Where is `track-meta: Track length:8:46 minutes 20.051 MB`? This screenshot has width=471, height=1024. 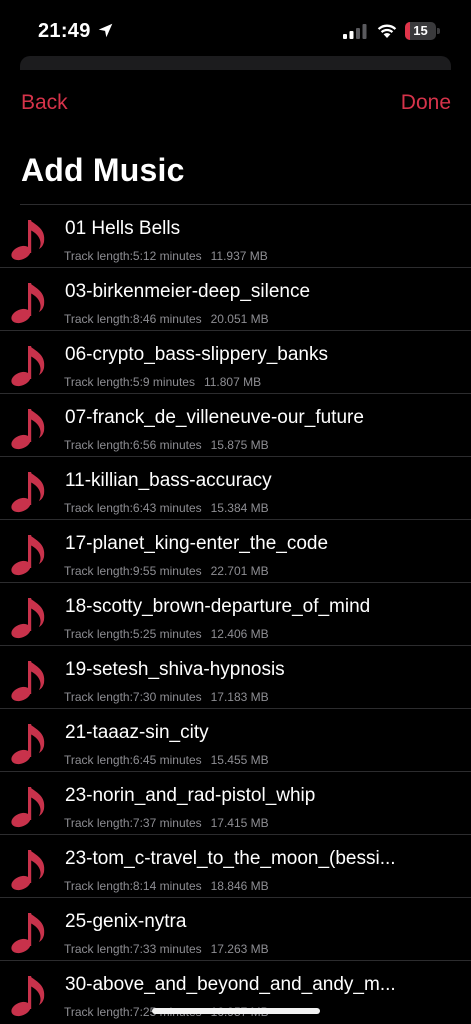
track-meta: Track length:8:46 minutes 20.051 MB is located at coordinates (166, 319).